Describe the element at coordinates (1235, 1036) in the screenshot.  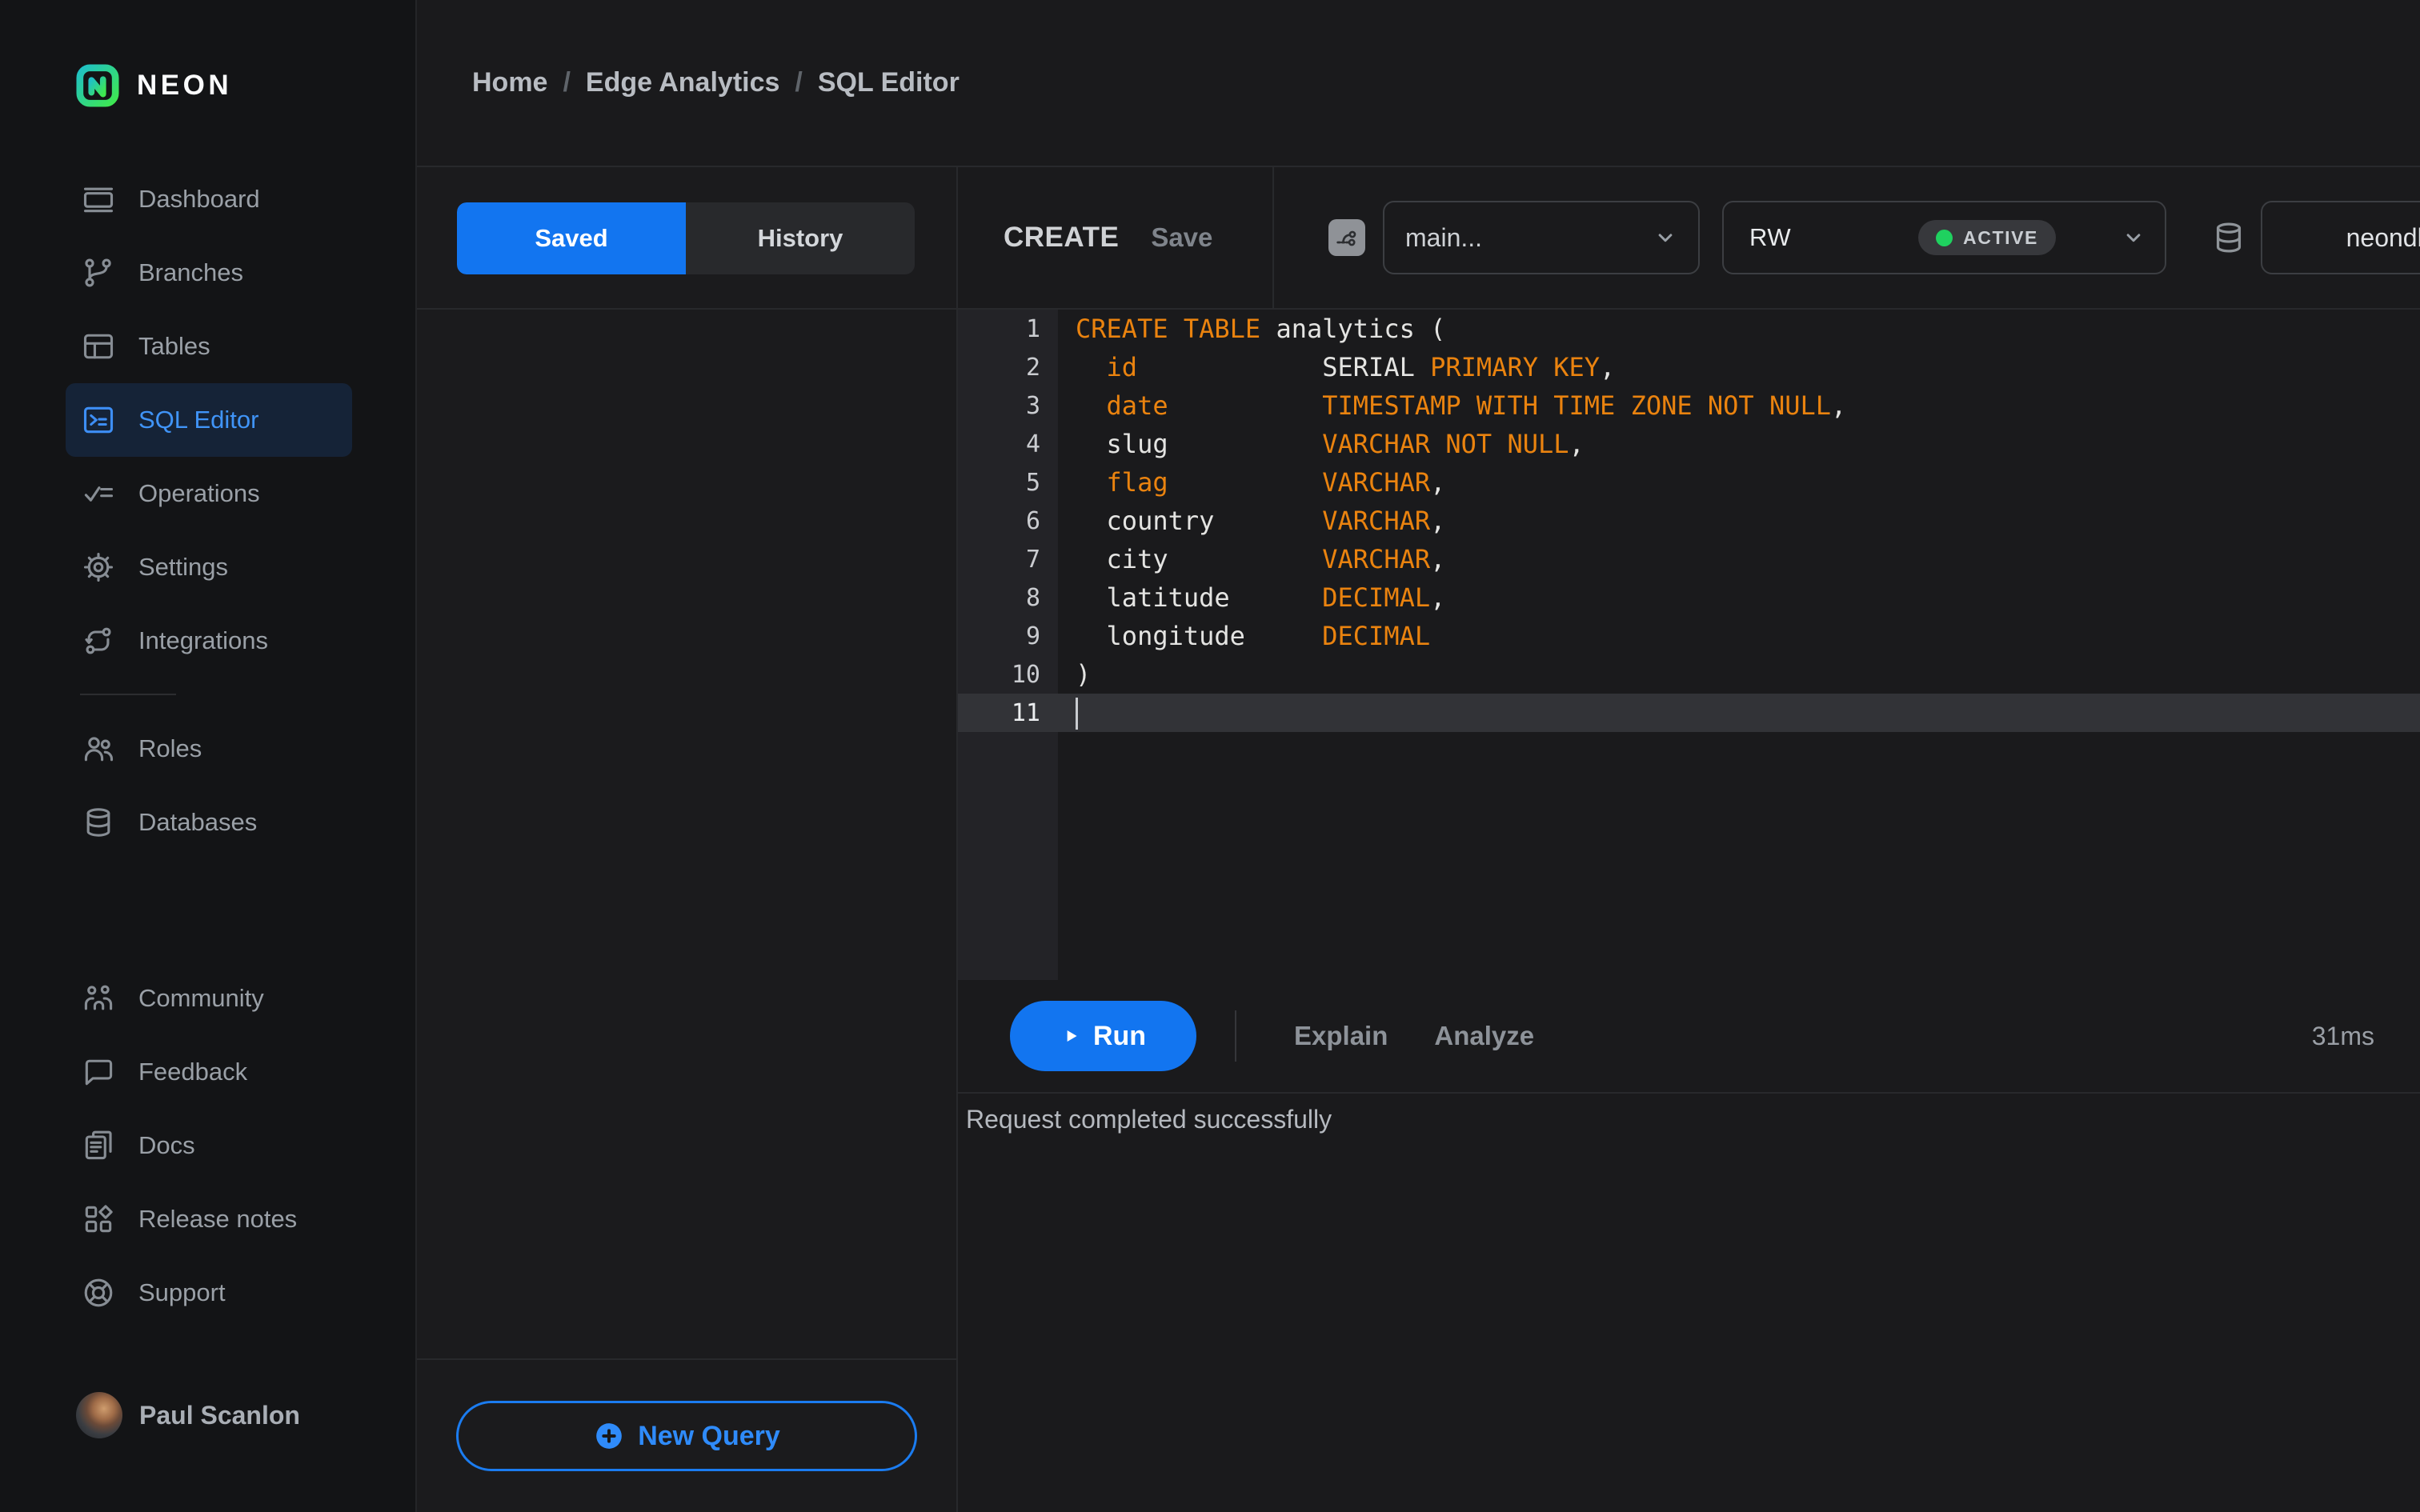
I see `run-bar-divider` at that location.